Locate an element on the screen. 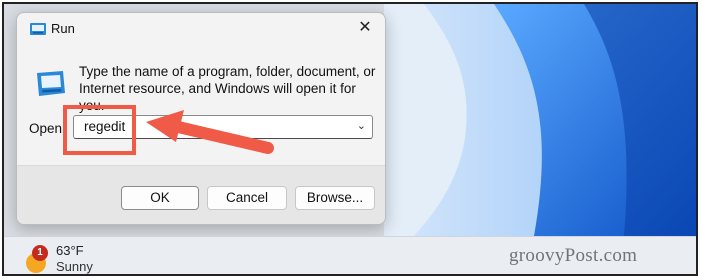 Image resolution: width=702 pixels, height=280 pixels. annotation-highlight-box is located at coordinates (99, 130).